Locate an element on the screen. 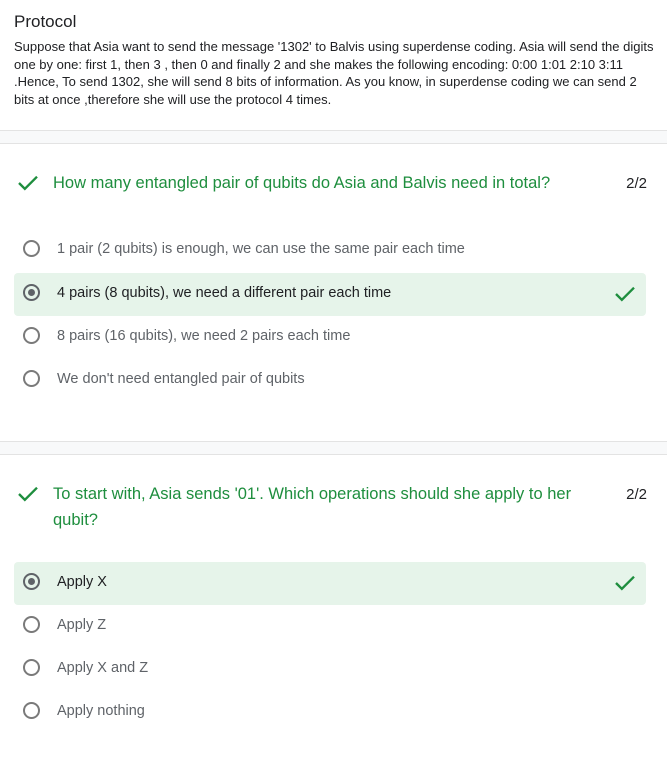  option-label: Apply Z is located at coordinates (82, 625).